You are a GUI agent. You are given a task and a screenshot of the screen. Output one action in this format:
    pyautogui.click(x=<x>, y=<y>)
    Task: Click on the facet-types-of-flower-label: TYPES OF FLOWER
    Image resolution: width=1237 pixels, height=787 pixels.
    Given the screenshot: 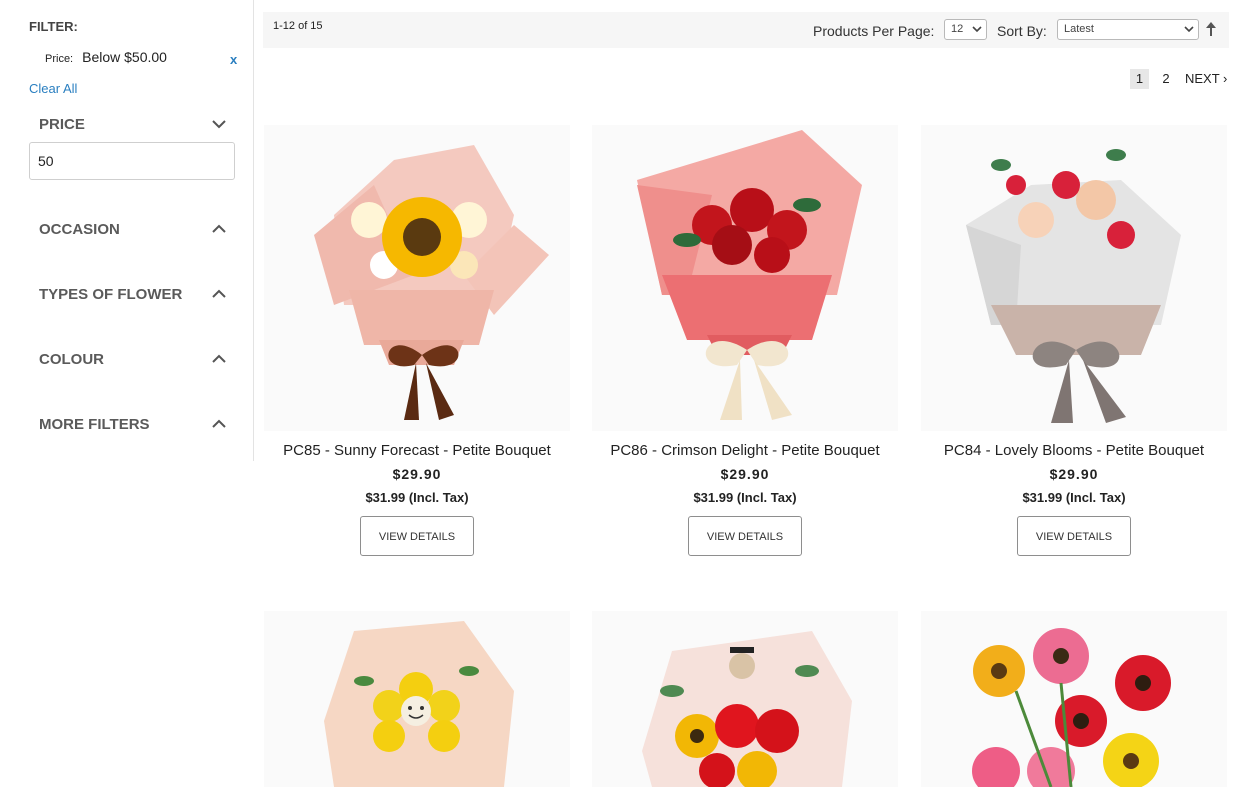 What is the action you would take?
    pyautogui.click(x=111, y=294)
    